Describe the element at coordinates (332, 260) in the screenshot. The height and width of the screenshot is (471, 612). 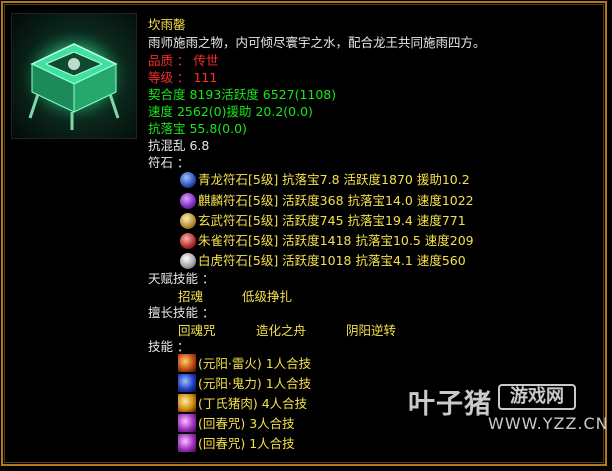
I see `rune-item-5: 白虎符石[5级] 活跃度1018 抗落宝4.1 速度560` at that location.